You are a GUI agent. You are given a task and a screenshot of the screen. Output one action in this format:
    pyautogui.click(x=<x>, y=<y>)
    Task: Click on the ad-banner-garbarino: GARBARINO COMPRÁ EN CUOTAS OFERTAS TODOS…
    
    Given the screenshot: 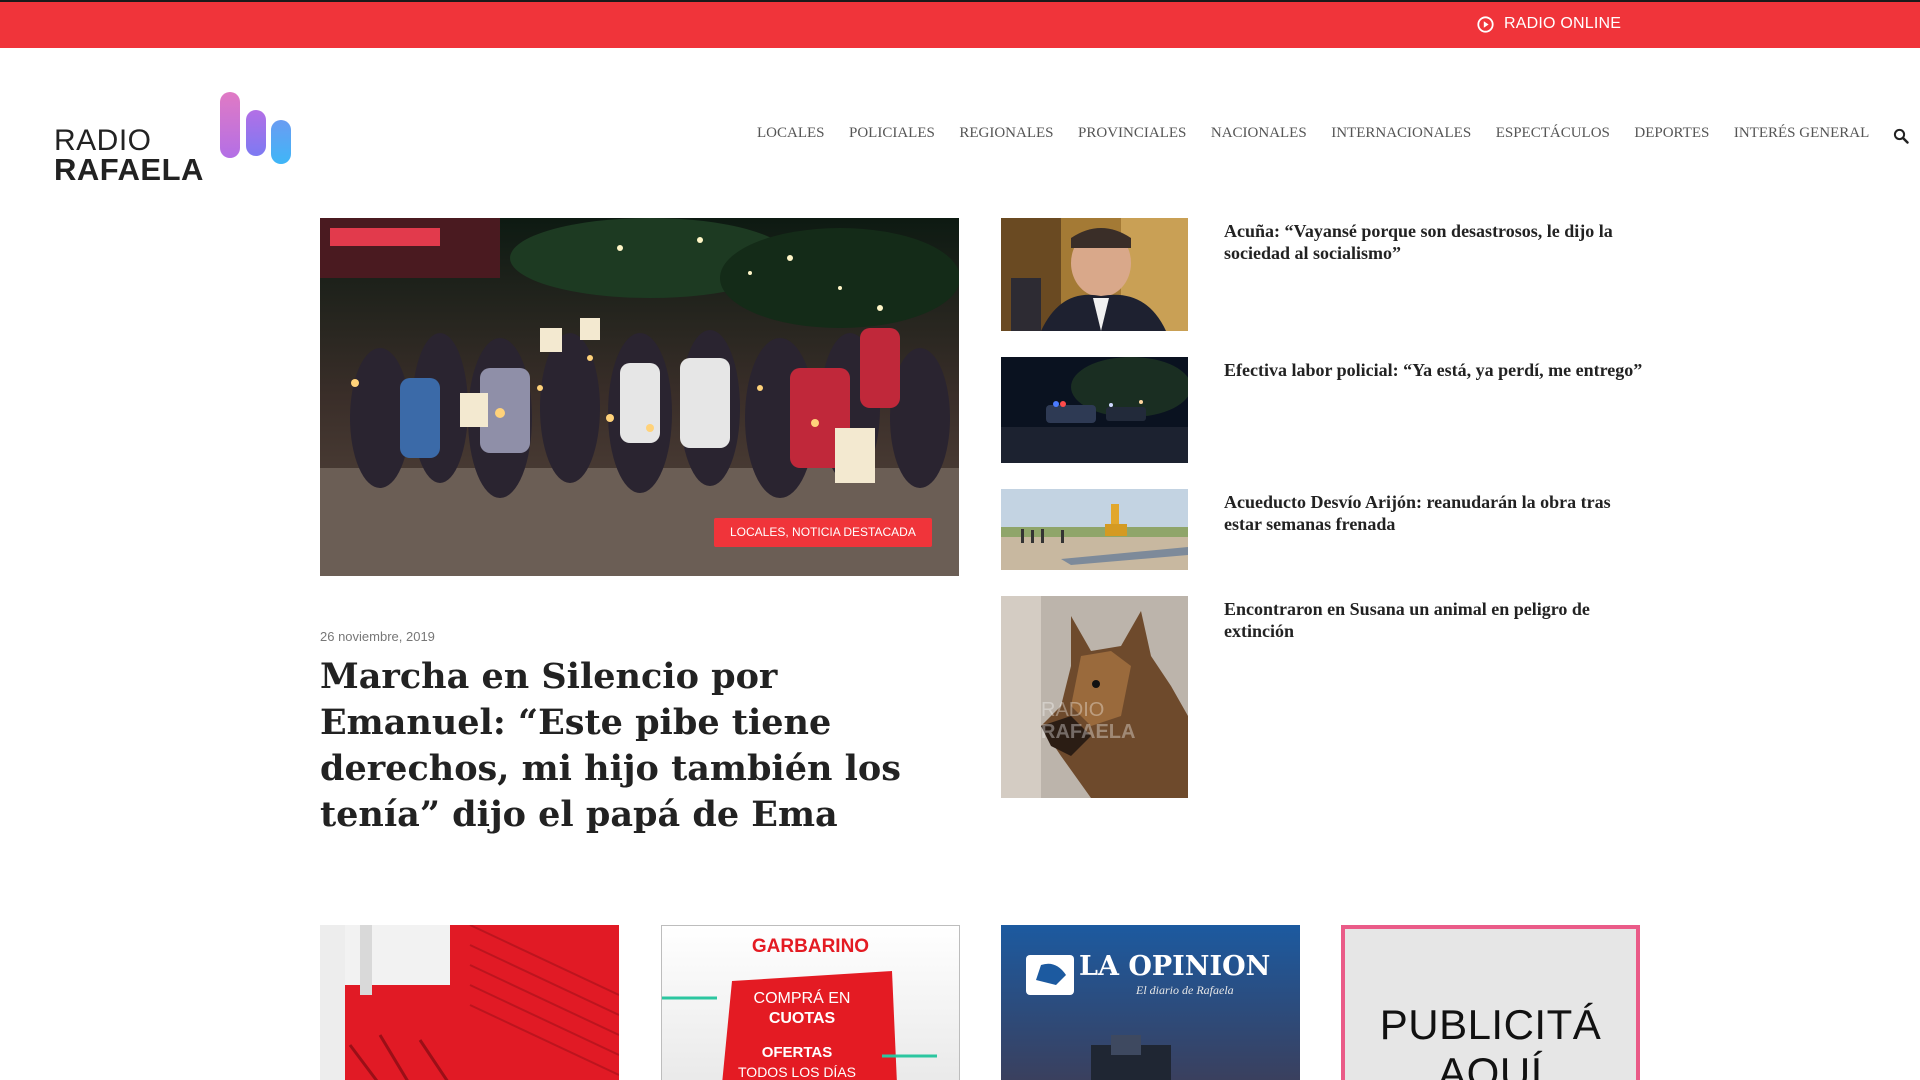 What is the action you would take?
    pyautogui.click(x=810, y=1002)
    